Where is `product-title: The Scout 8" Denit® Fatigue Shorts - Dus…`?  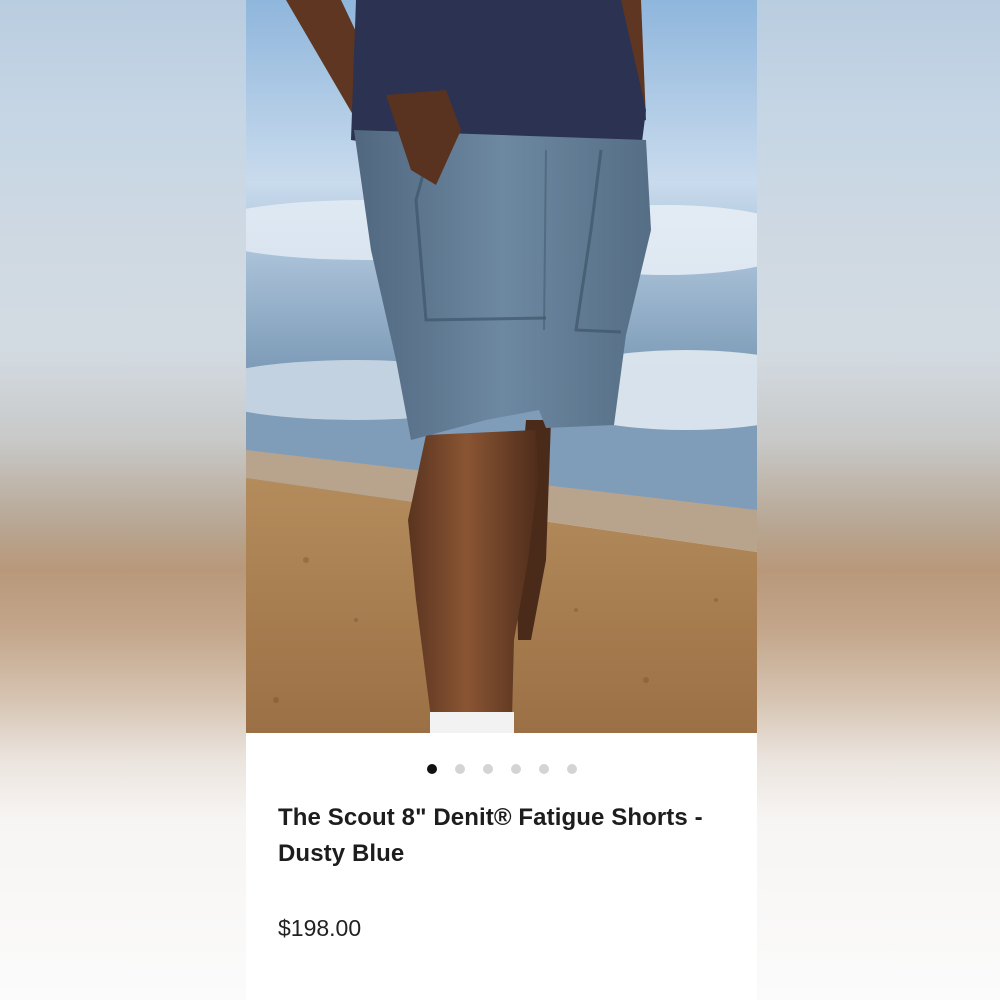
product-title: The Scout 8" Denit® Fatigue Shorts - Dus… is located at coordinates (490, 835).